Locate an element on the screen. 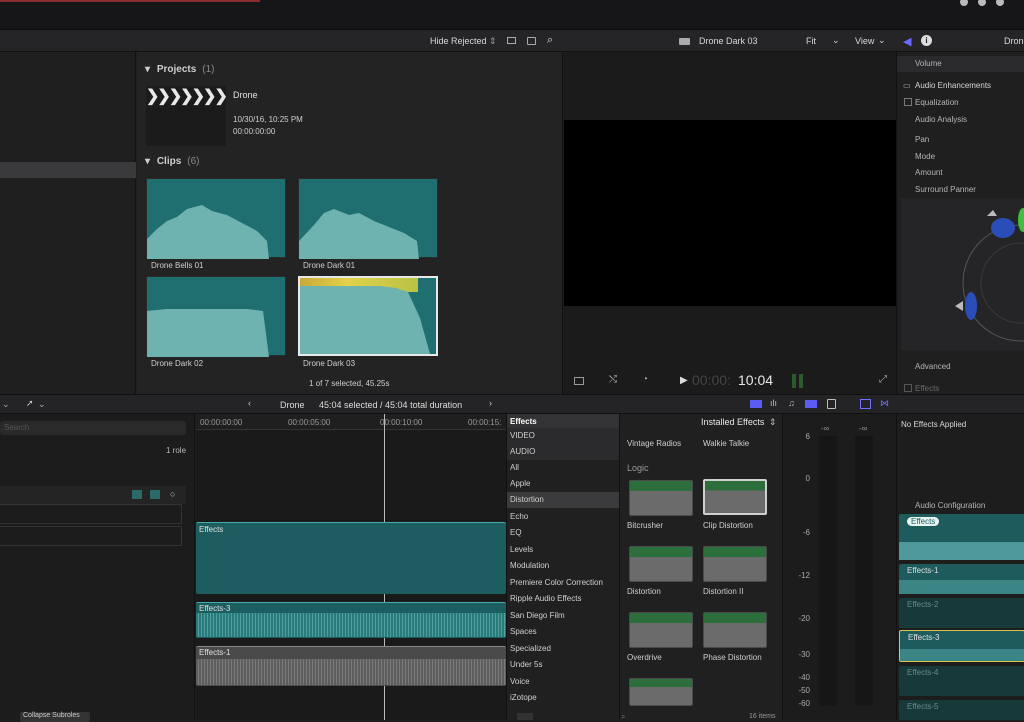  audio-component-disabled: Effects-4 is located at coordinates (961, 681).